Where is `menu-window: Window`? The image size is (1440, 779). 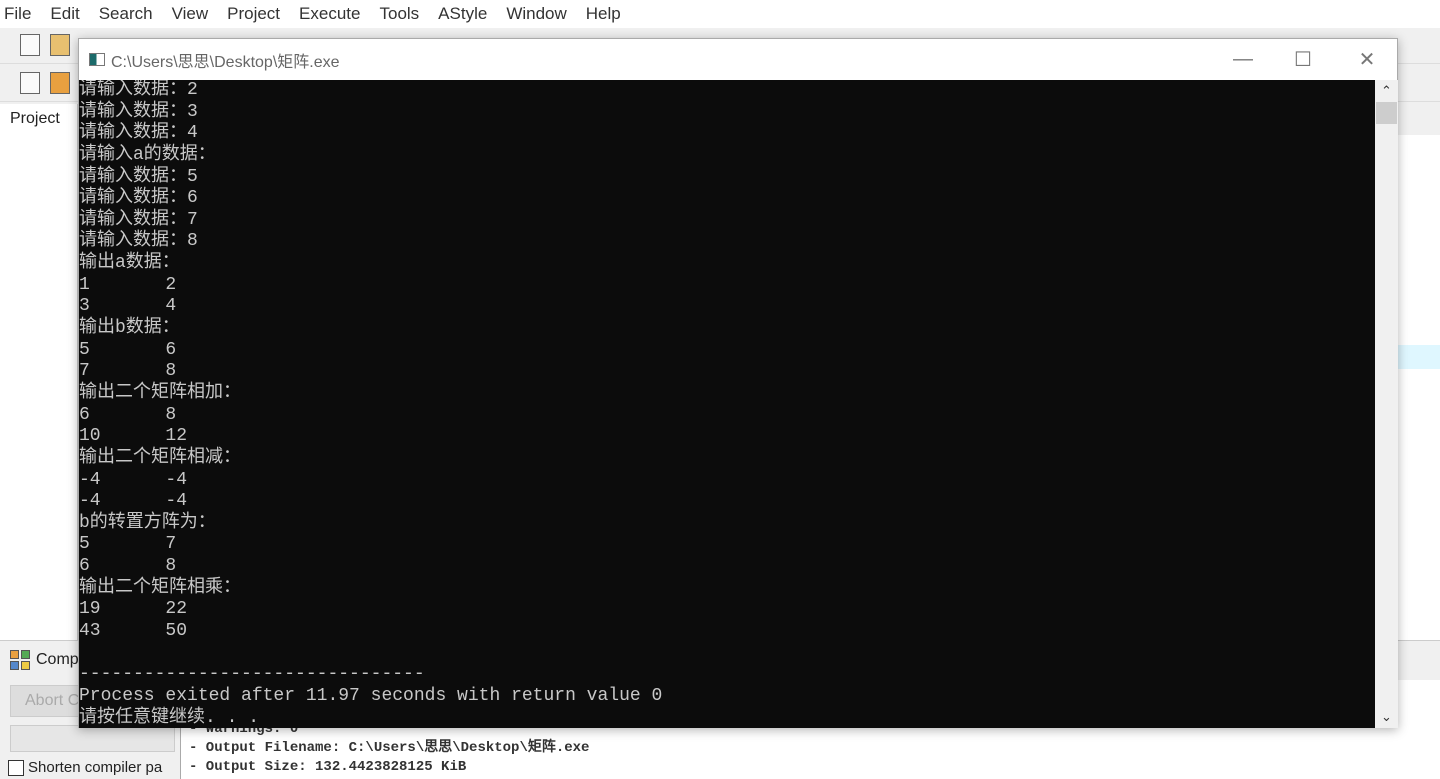 menu-window: Window is located at coordinates (536, 14).